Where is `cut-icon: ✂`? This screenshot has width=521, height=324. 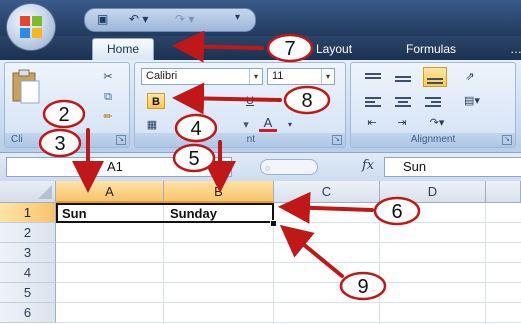
cut-icon: ✂ is located at coordinates (108, 77).